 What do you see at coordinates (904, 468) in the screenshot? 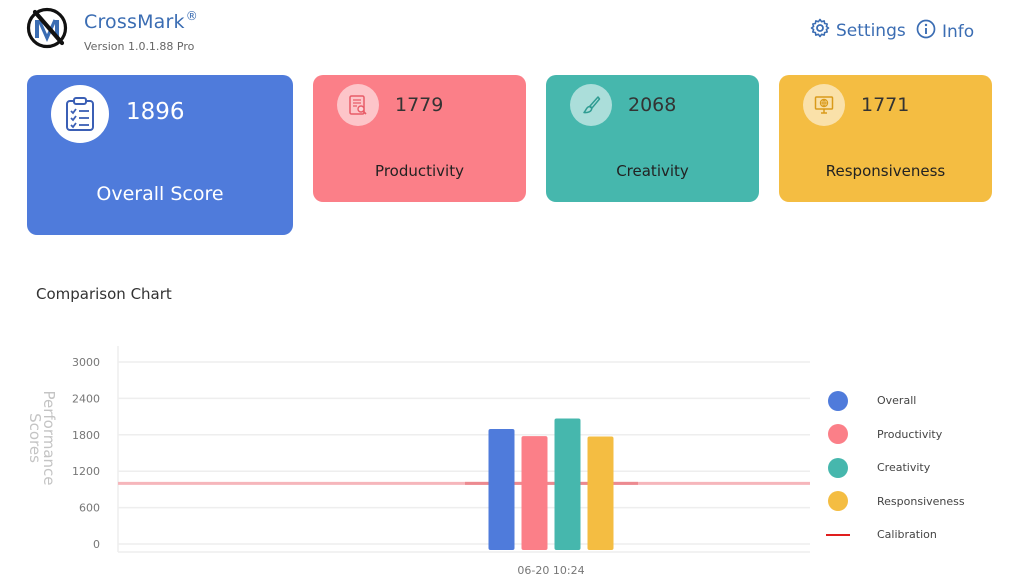
I see `legend-label: Creativity` at bounding box center [904, 468].